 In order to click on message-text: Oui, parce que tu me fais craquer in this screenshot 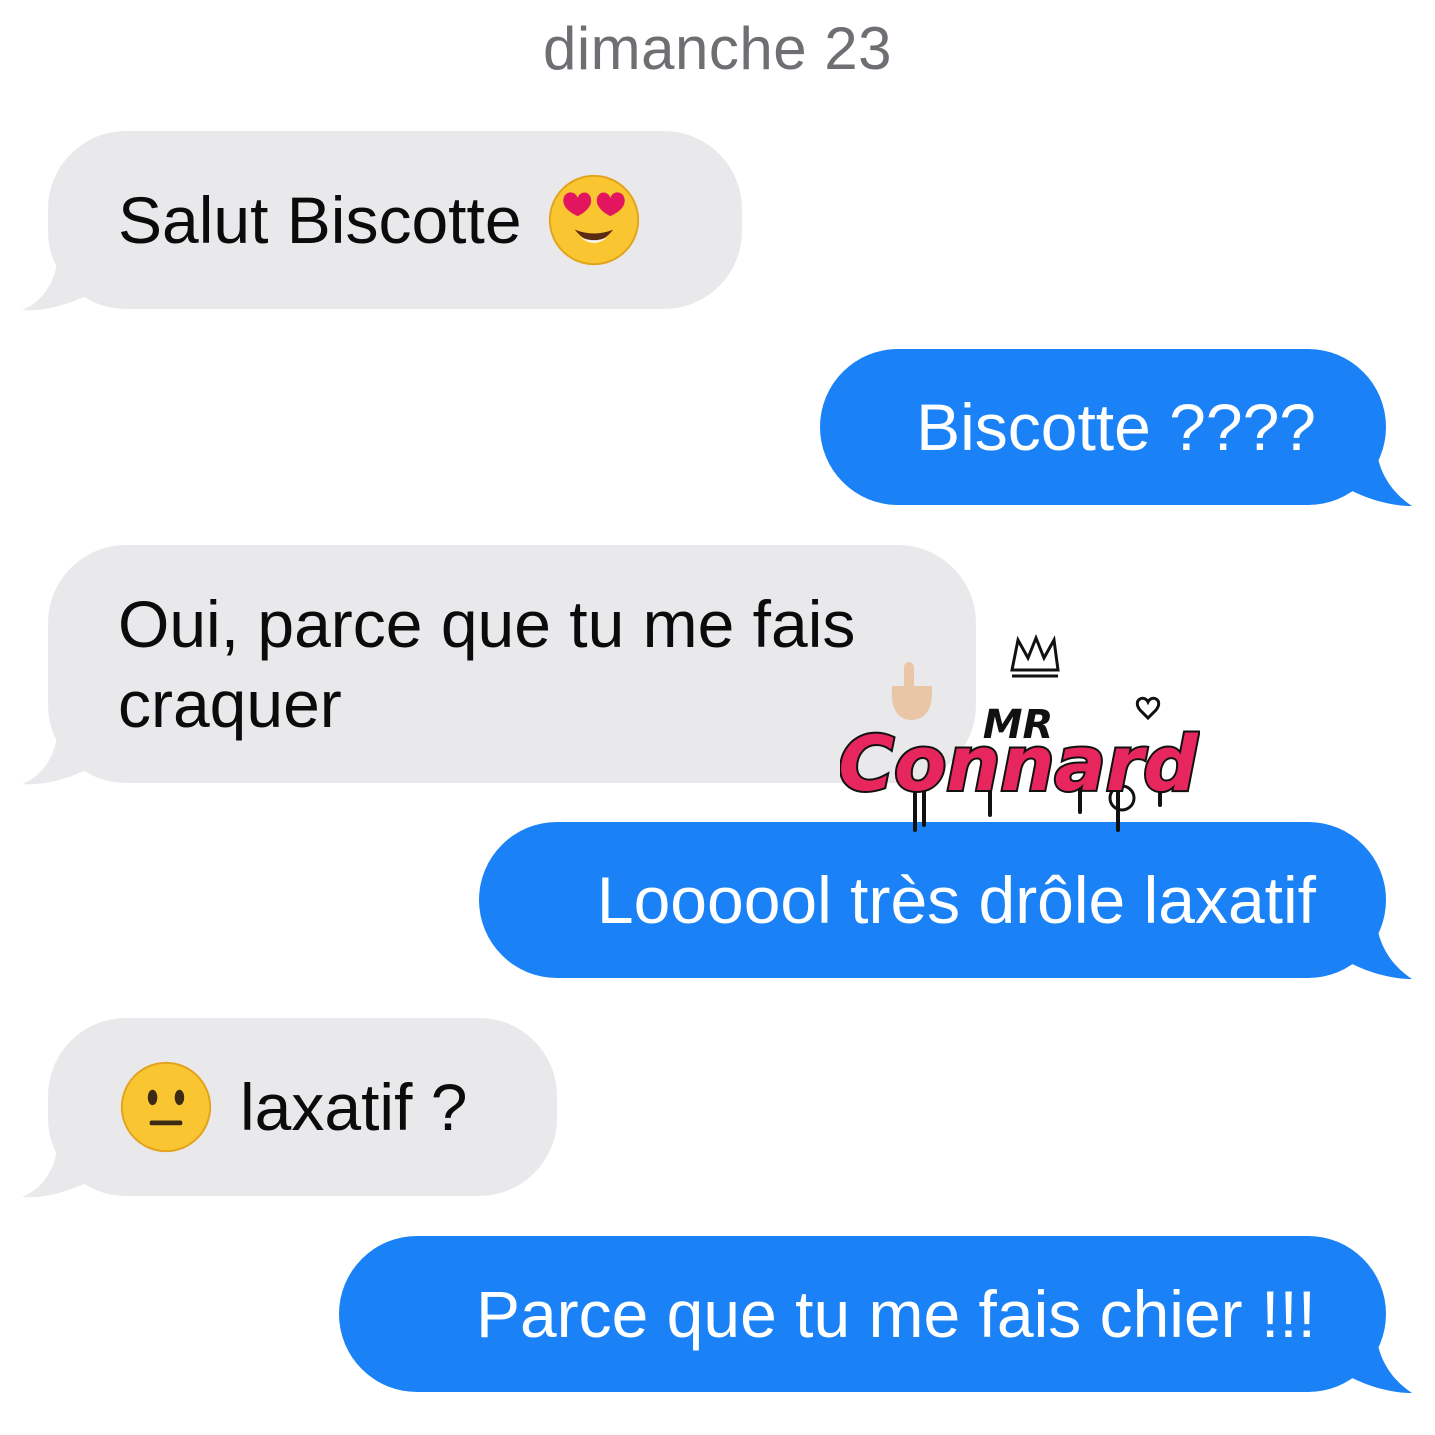, I will do `click(487, 664)`.